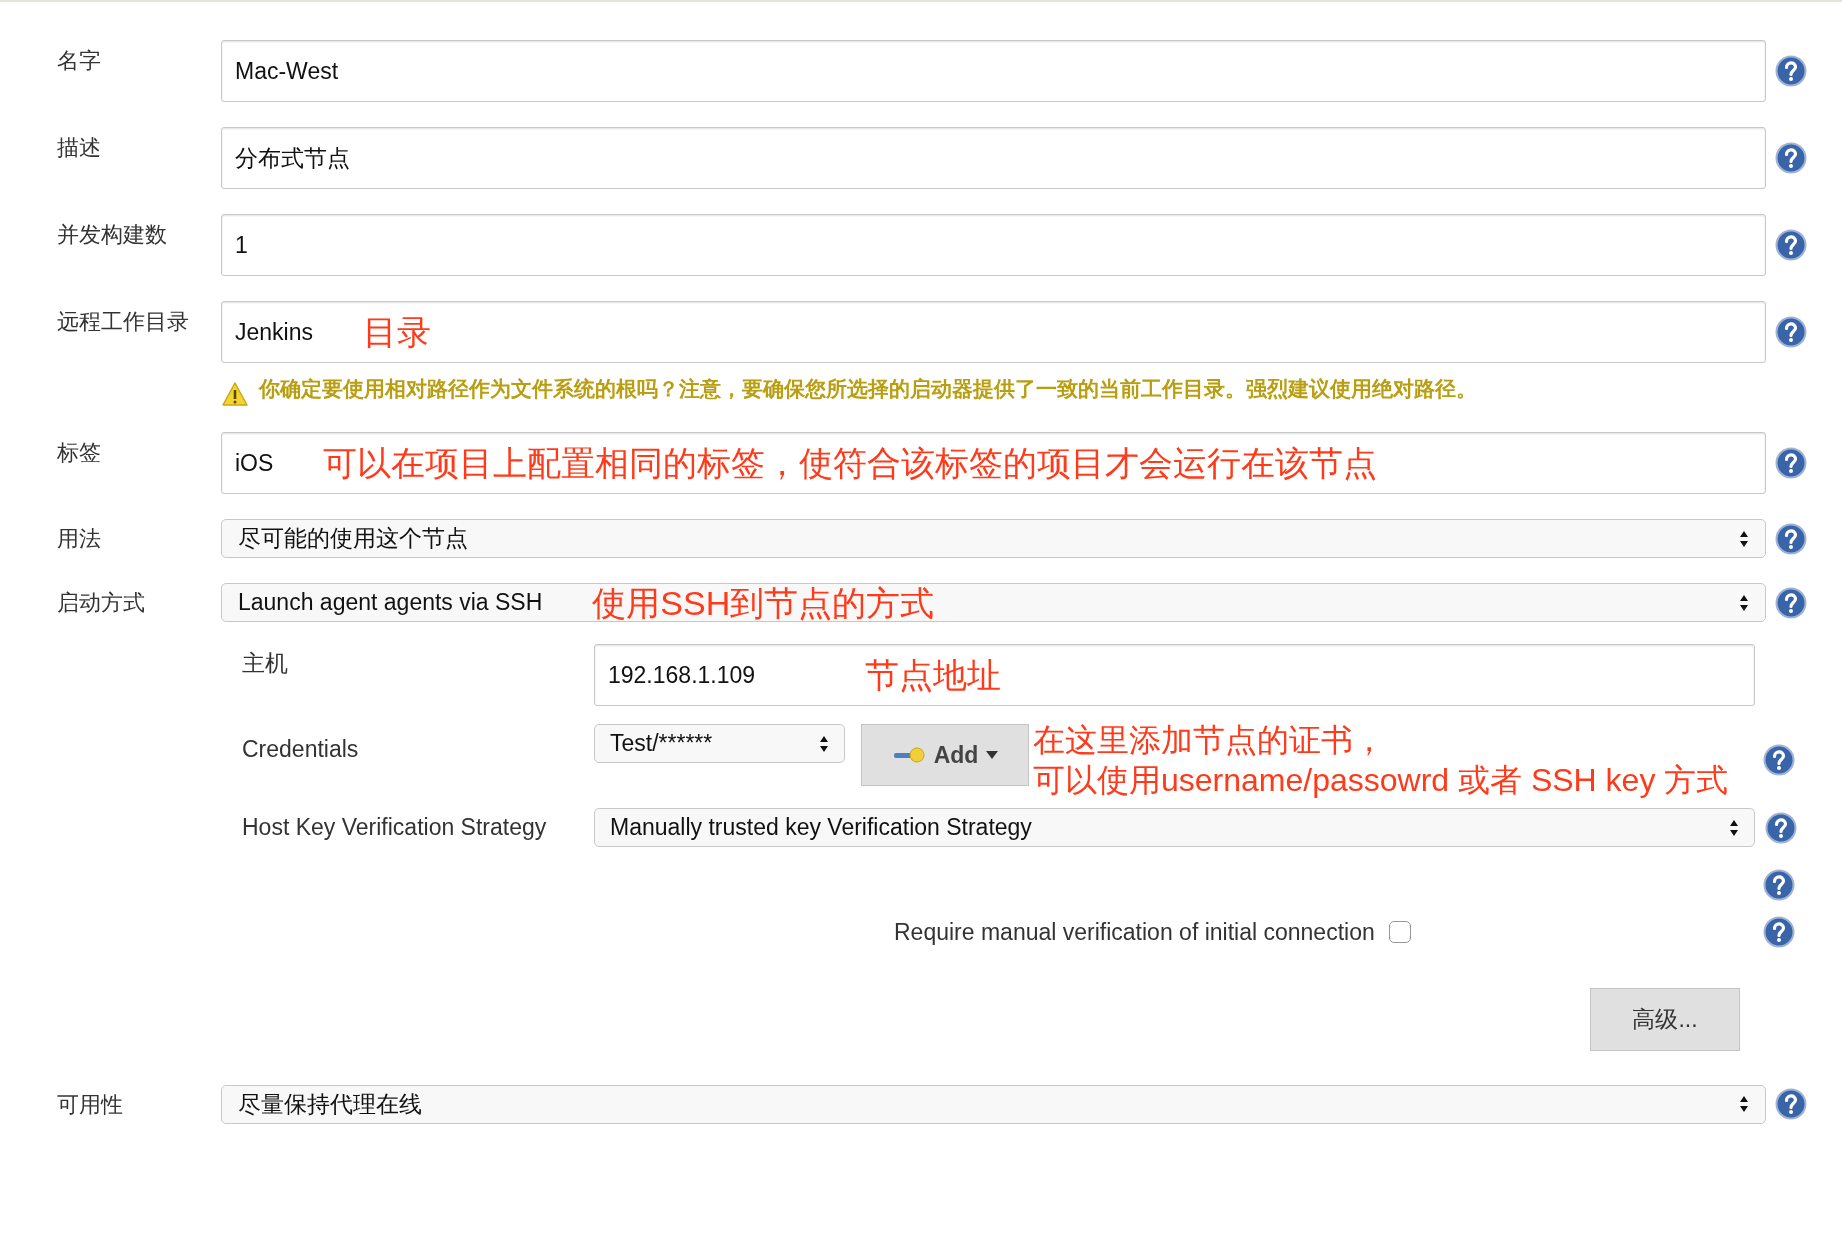  What do you see at coordinates (265, 663) in the screenshot?
I see `field-label: 主机` at bounding box center [265, 663].